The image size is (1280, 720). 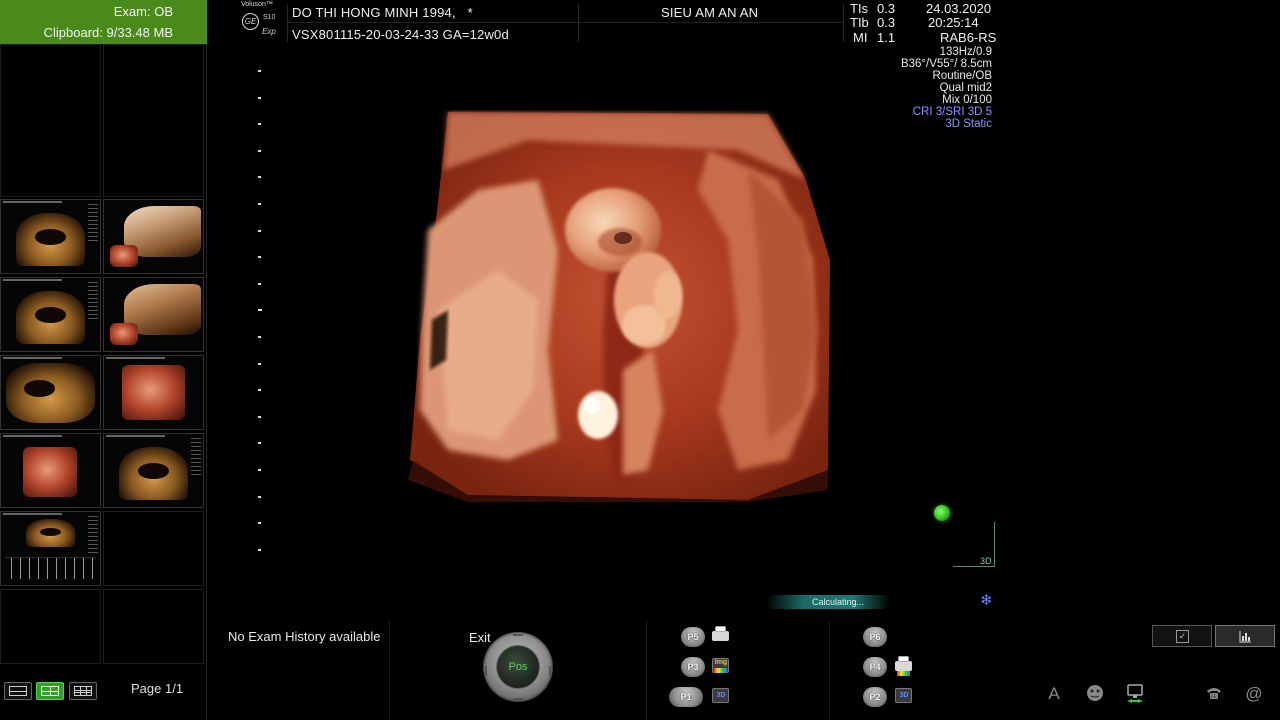 I want to click on clipboard-info: Clipboard: 9/33.48 MB, so click(x=108, y=32).